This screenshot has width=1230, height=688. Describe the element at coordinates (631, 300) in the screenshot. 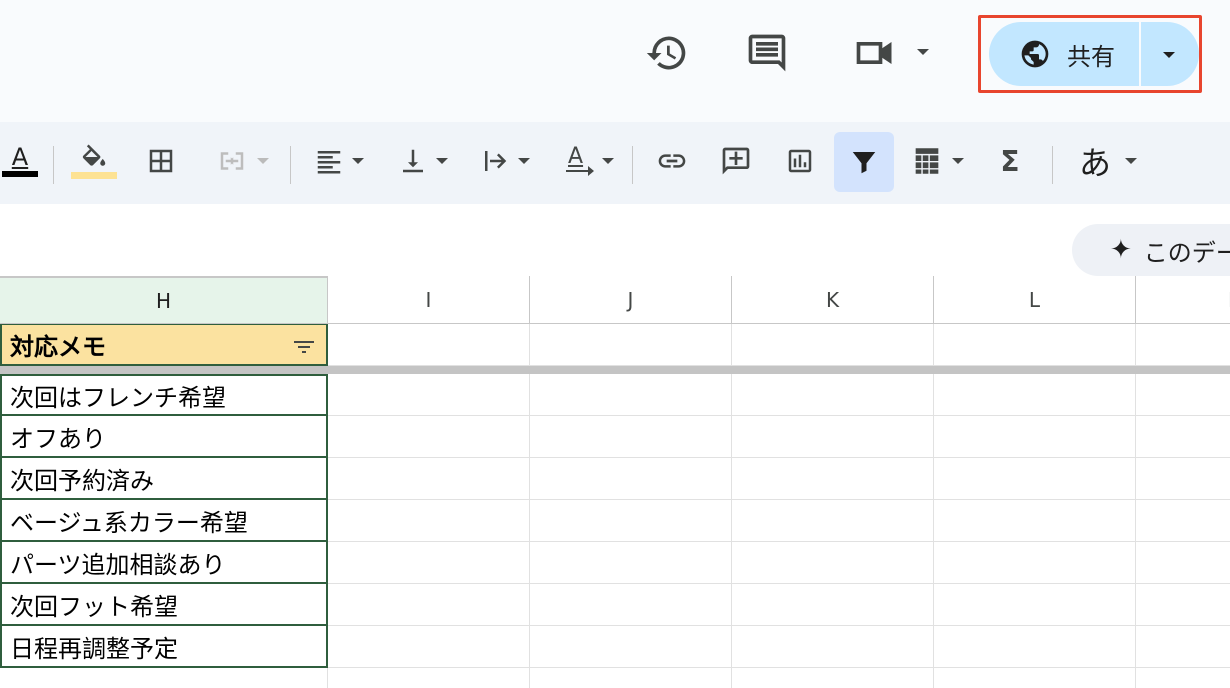

I see `column-header-j: J` at that location.